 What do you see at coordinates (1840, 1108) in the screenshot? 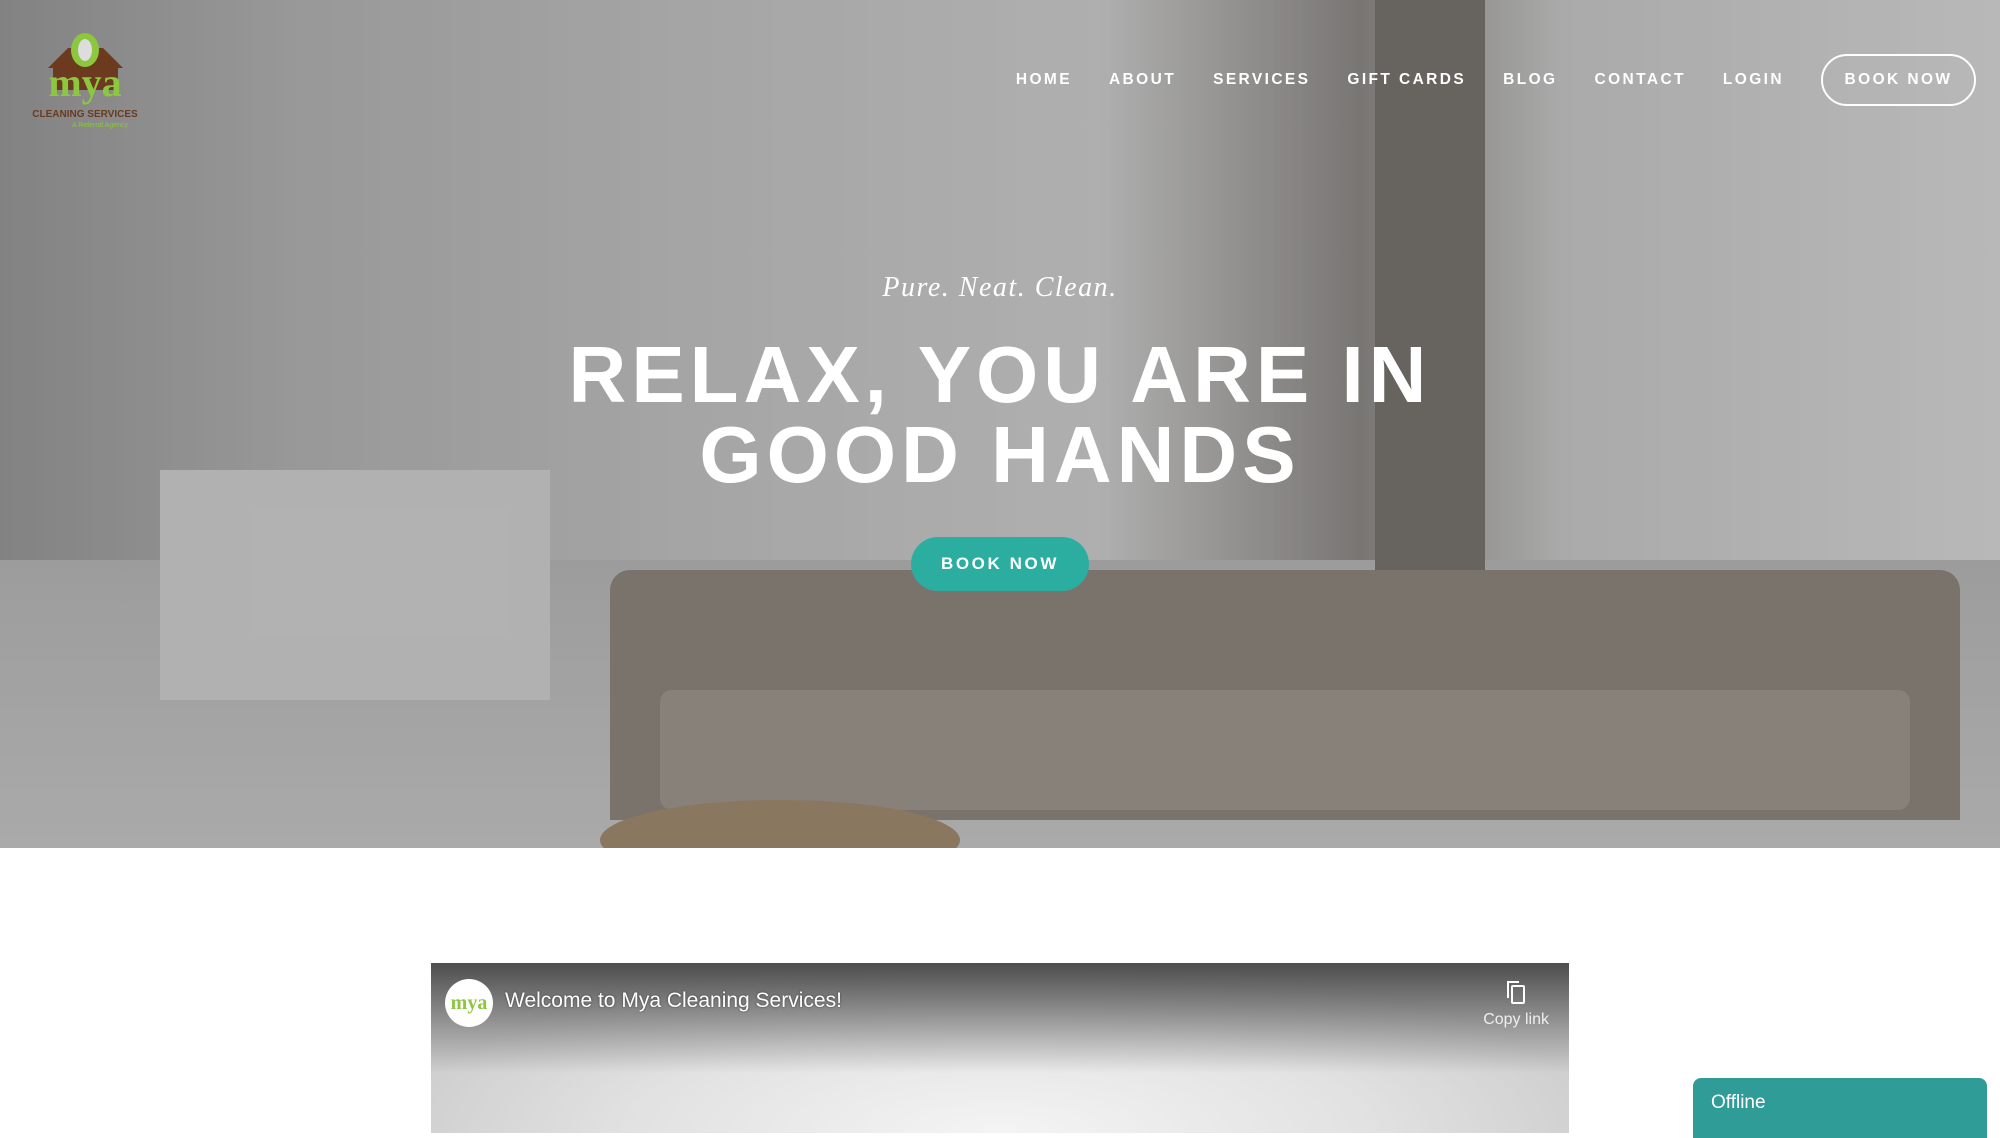
I see `chat-widget-offline: Offline` at bounding box center [1840, 1108].